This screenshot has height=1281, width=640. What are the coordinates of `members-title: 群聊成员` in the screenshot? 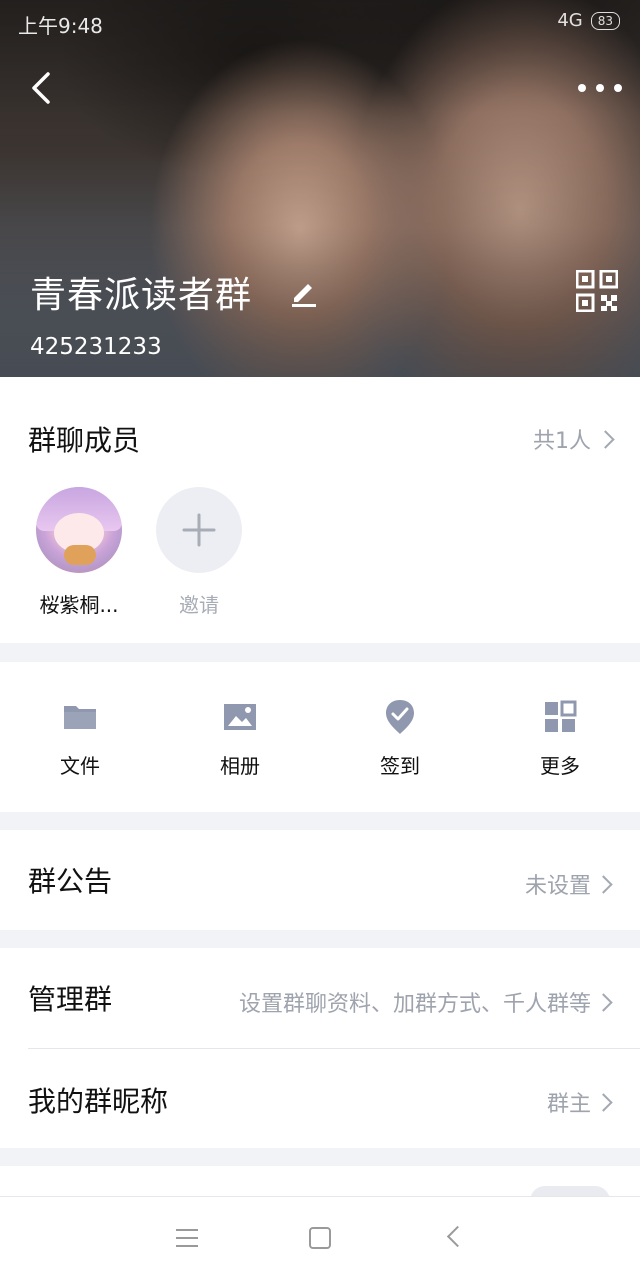 It's located at (84, 440).